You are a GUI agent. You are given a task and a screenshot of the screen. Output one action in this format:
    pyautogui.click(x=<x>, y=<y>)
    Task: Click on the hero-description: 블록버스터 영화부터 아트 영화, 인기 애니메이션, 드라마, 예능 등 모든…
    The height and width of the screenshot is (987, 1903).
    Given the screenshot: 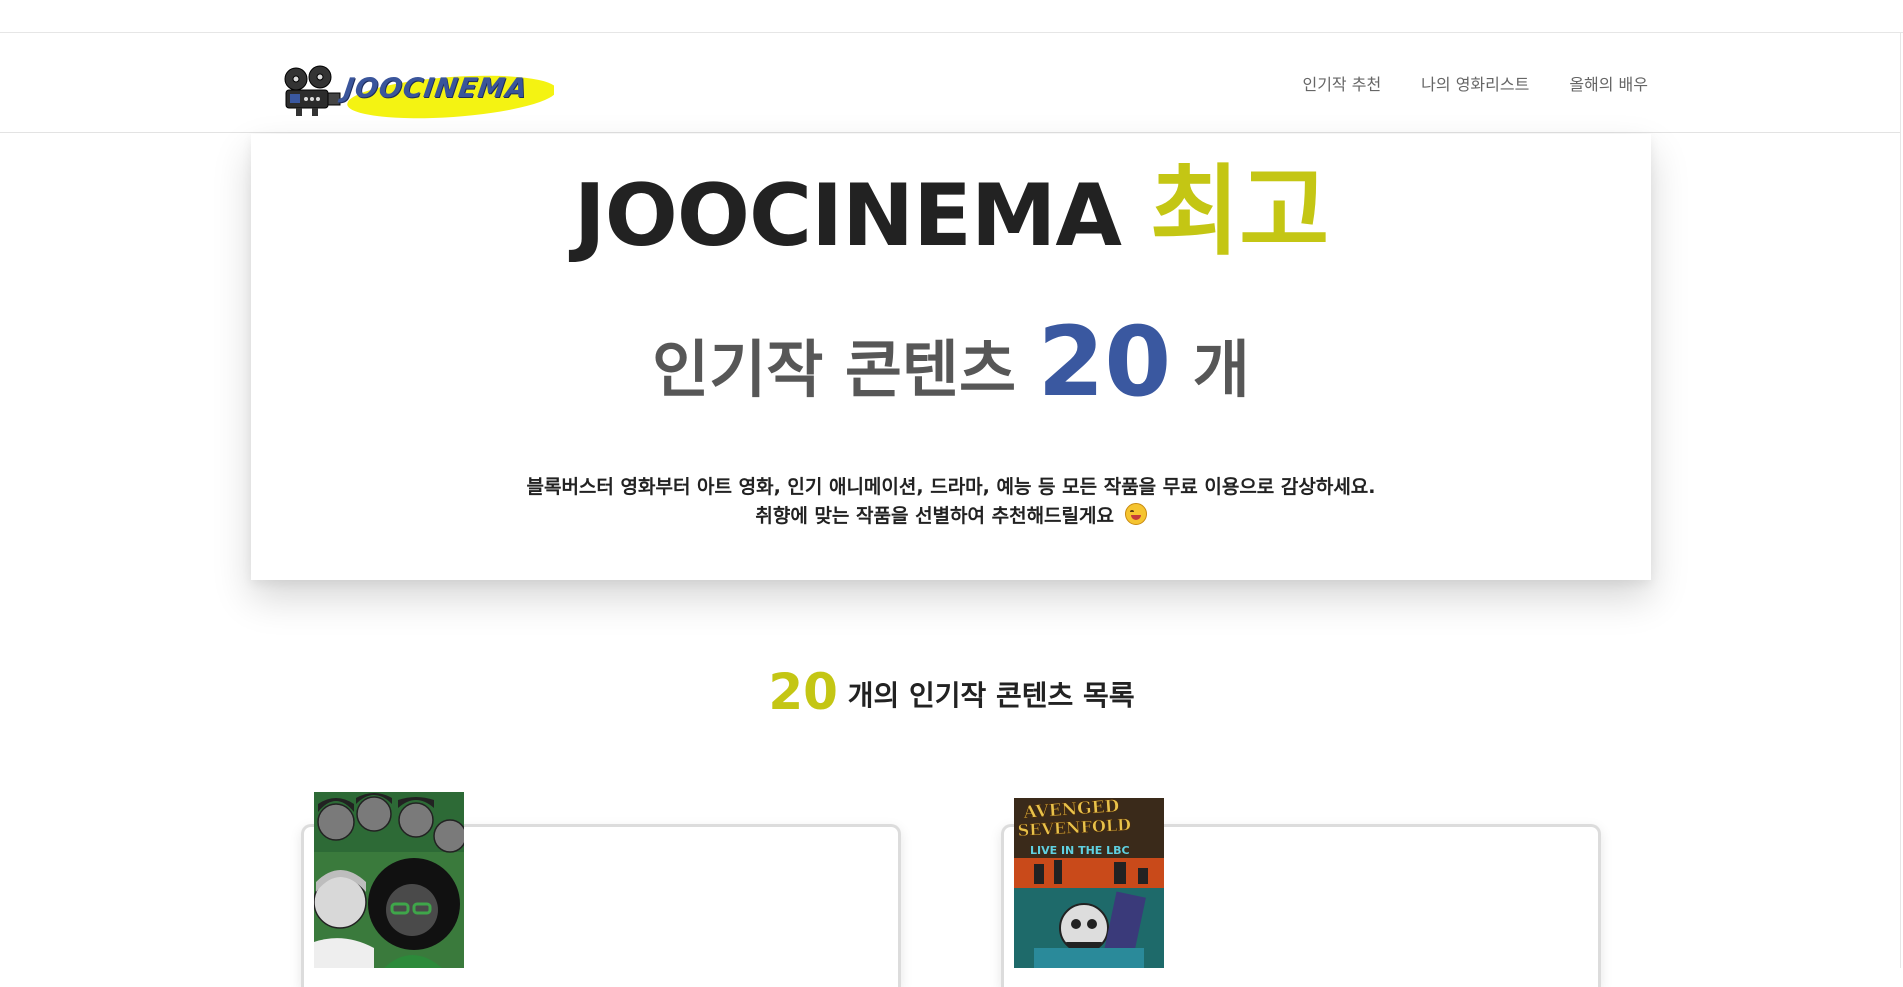 What is the action you would take?
    pyautogui.click(x=951, y=502)
    